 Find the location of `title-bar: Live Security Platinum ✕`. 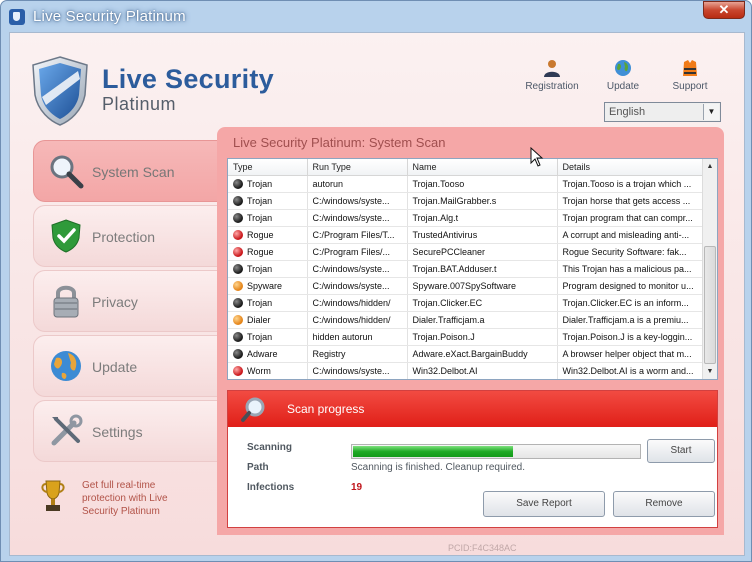

title-bar: Live Security Platinum ✕ is located at coordinates (376, 17).